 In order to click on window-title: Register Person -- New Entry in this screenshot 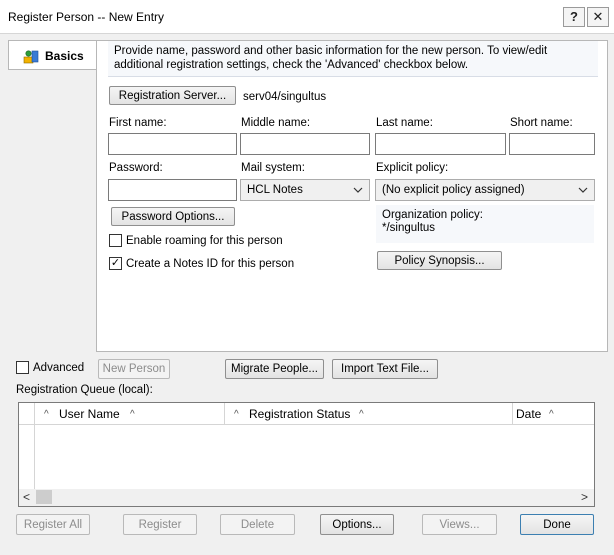, I will do `click(86, 17)`.